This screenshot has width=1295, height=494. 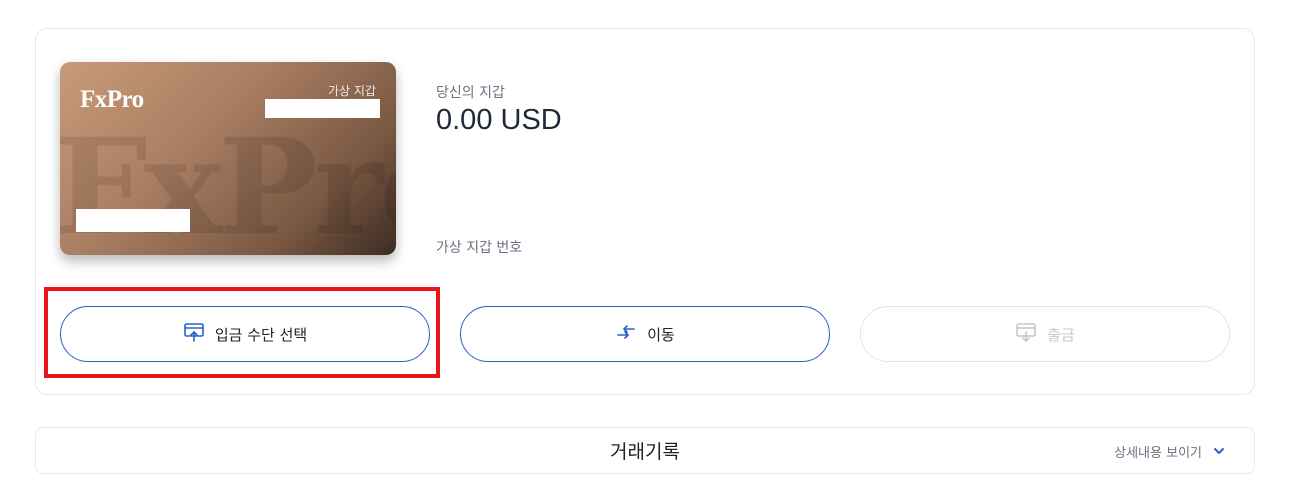 I want to click on fxpro-logo: FxPro, so click(x=112, y=99).